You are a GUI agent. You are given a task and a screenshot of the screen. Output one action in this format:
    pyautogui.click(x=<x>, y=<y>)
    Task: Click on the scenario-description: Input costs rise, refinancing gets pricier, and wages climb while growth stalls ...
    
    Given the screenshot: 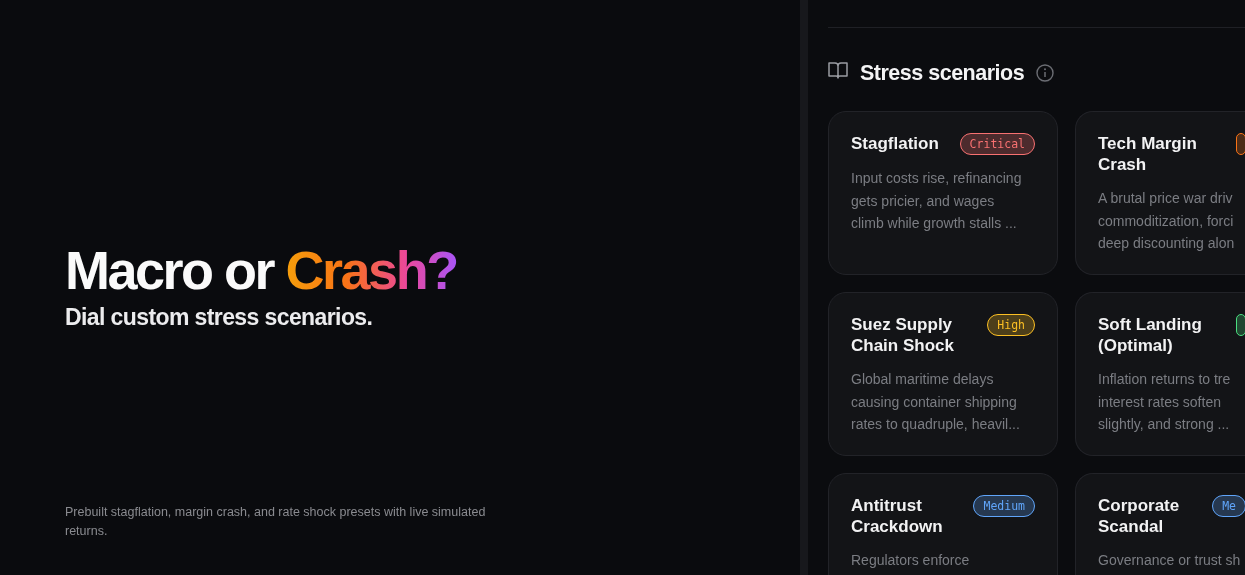 What is the action you would take?
    pyautogui.click(x=937, y=201)
    